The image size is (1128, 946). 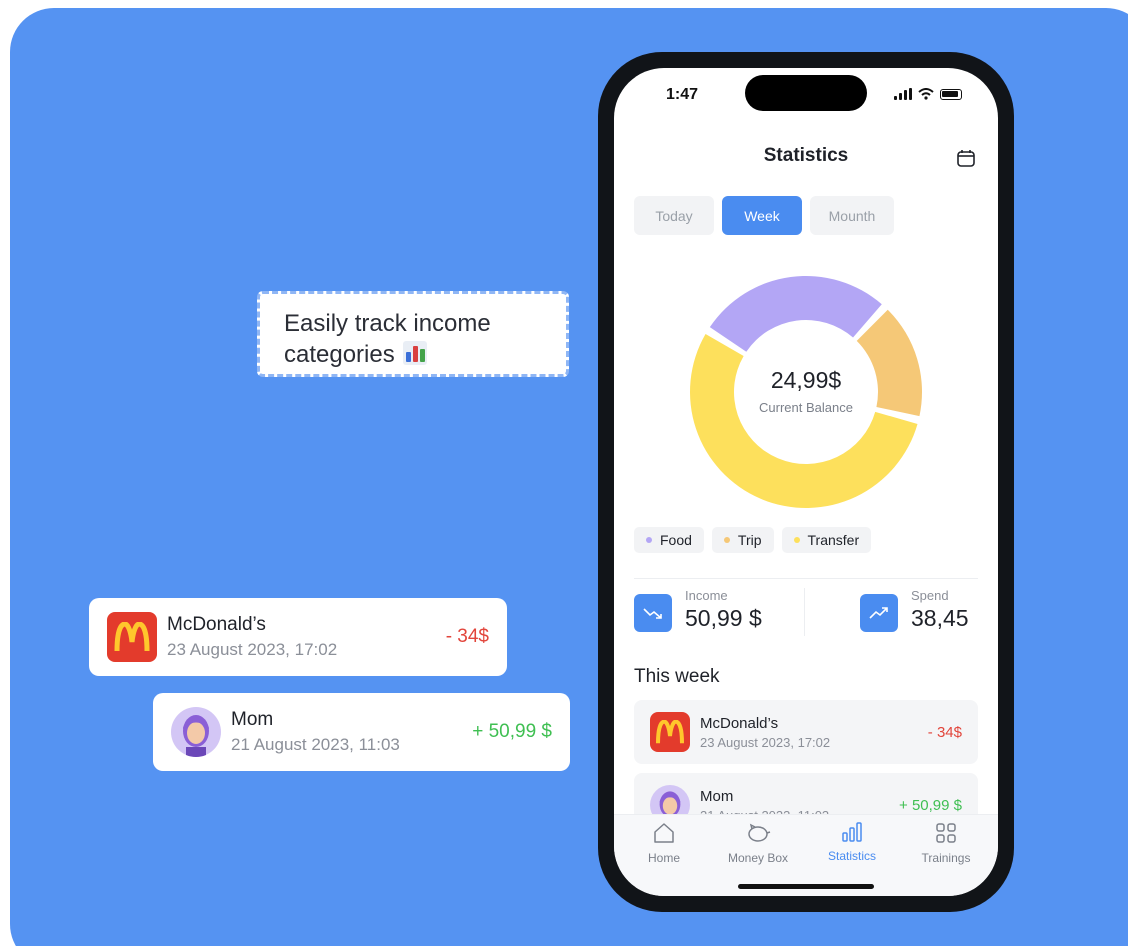 What do you see at coordinates (682, 94) in the screenshot?
I see `status-time: 1:47` at bounding box center [682, 94].